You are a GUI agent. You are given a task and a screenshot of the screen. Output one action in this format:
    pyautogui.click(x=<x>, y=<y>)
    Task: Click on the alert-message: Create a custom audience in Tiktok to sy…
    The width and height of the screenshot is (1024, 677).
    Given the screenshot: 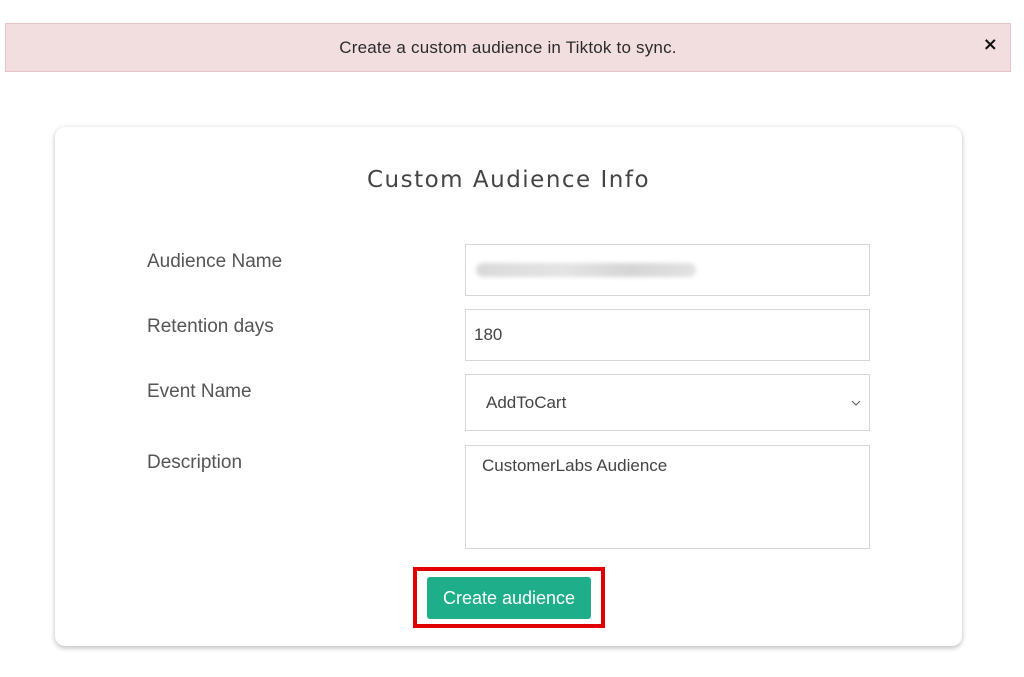 What is the action you would take?
    pyautogui.click(x=508, y=47)
    